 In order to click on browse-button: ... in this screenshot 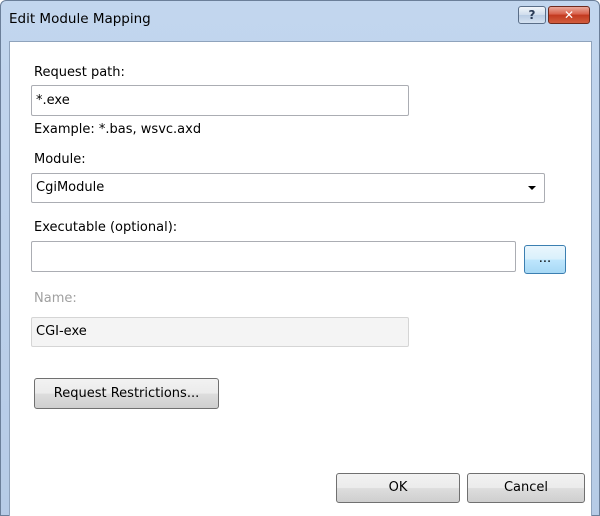, I will do `click(545, 259)`.